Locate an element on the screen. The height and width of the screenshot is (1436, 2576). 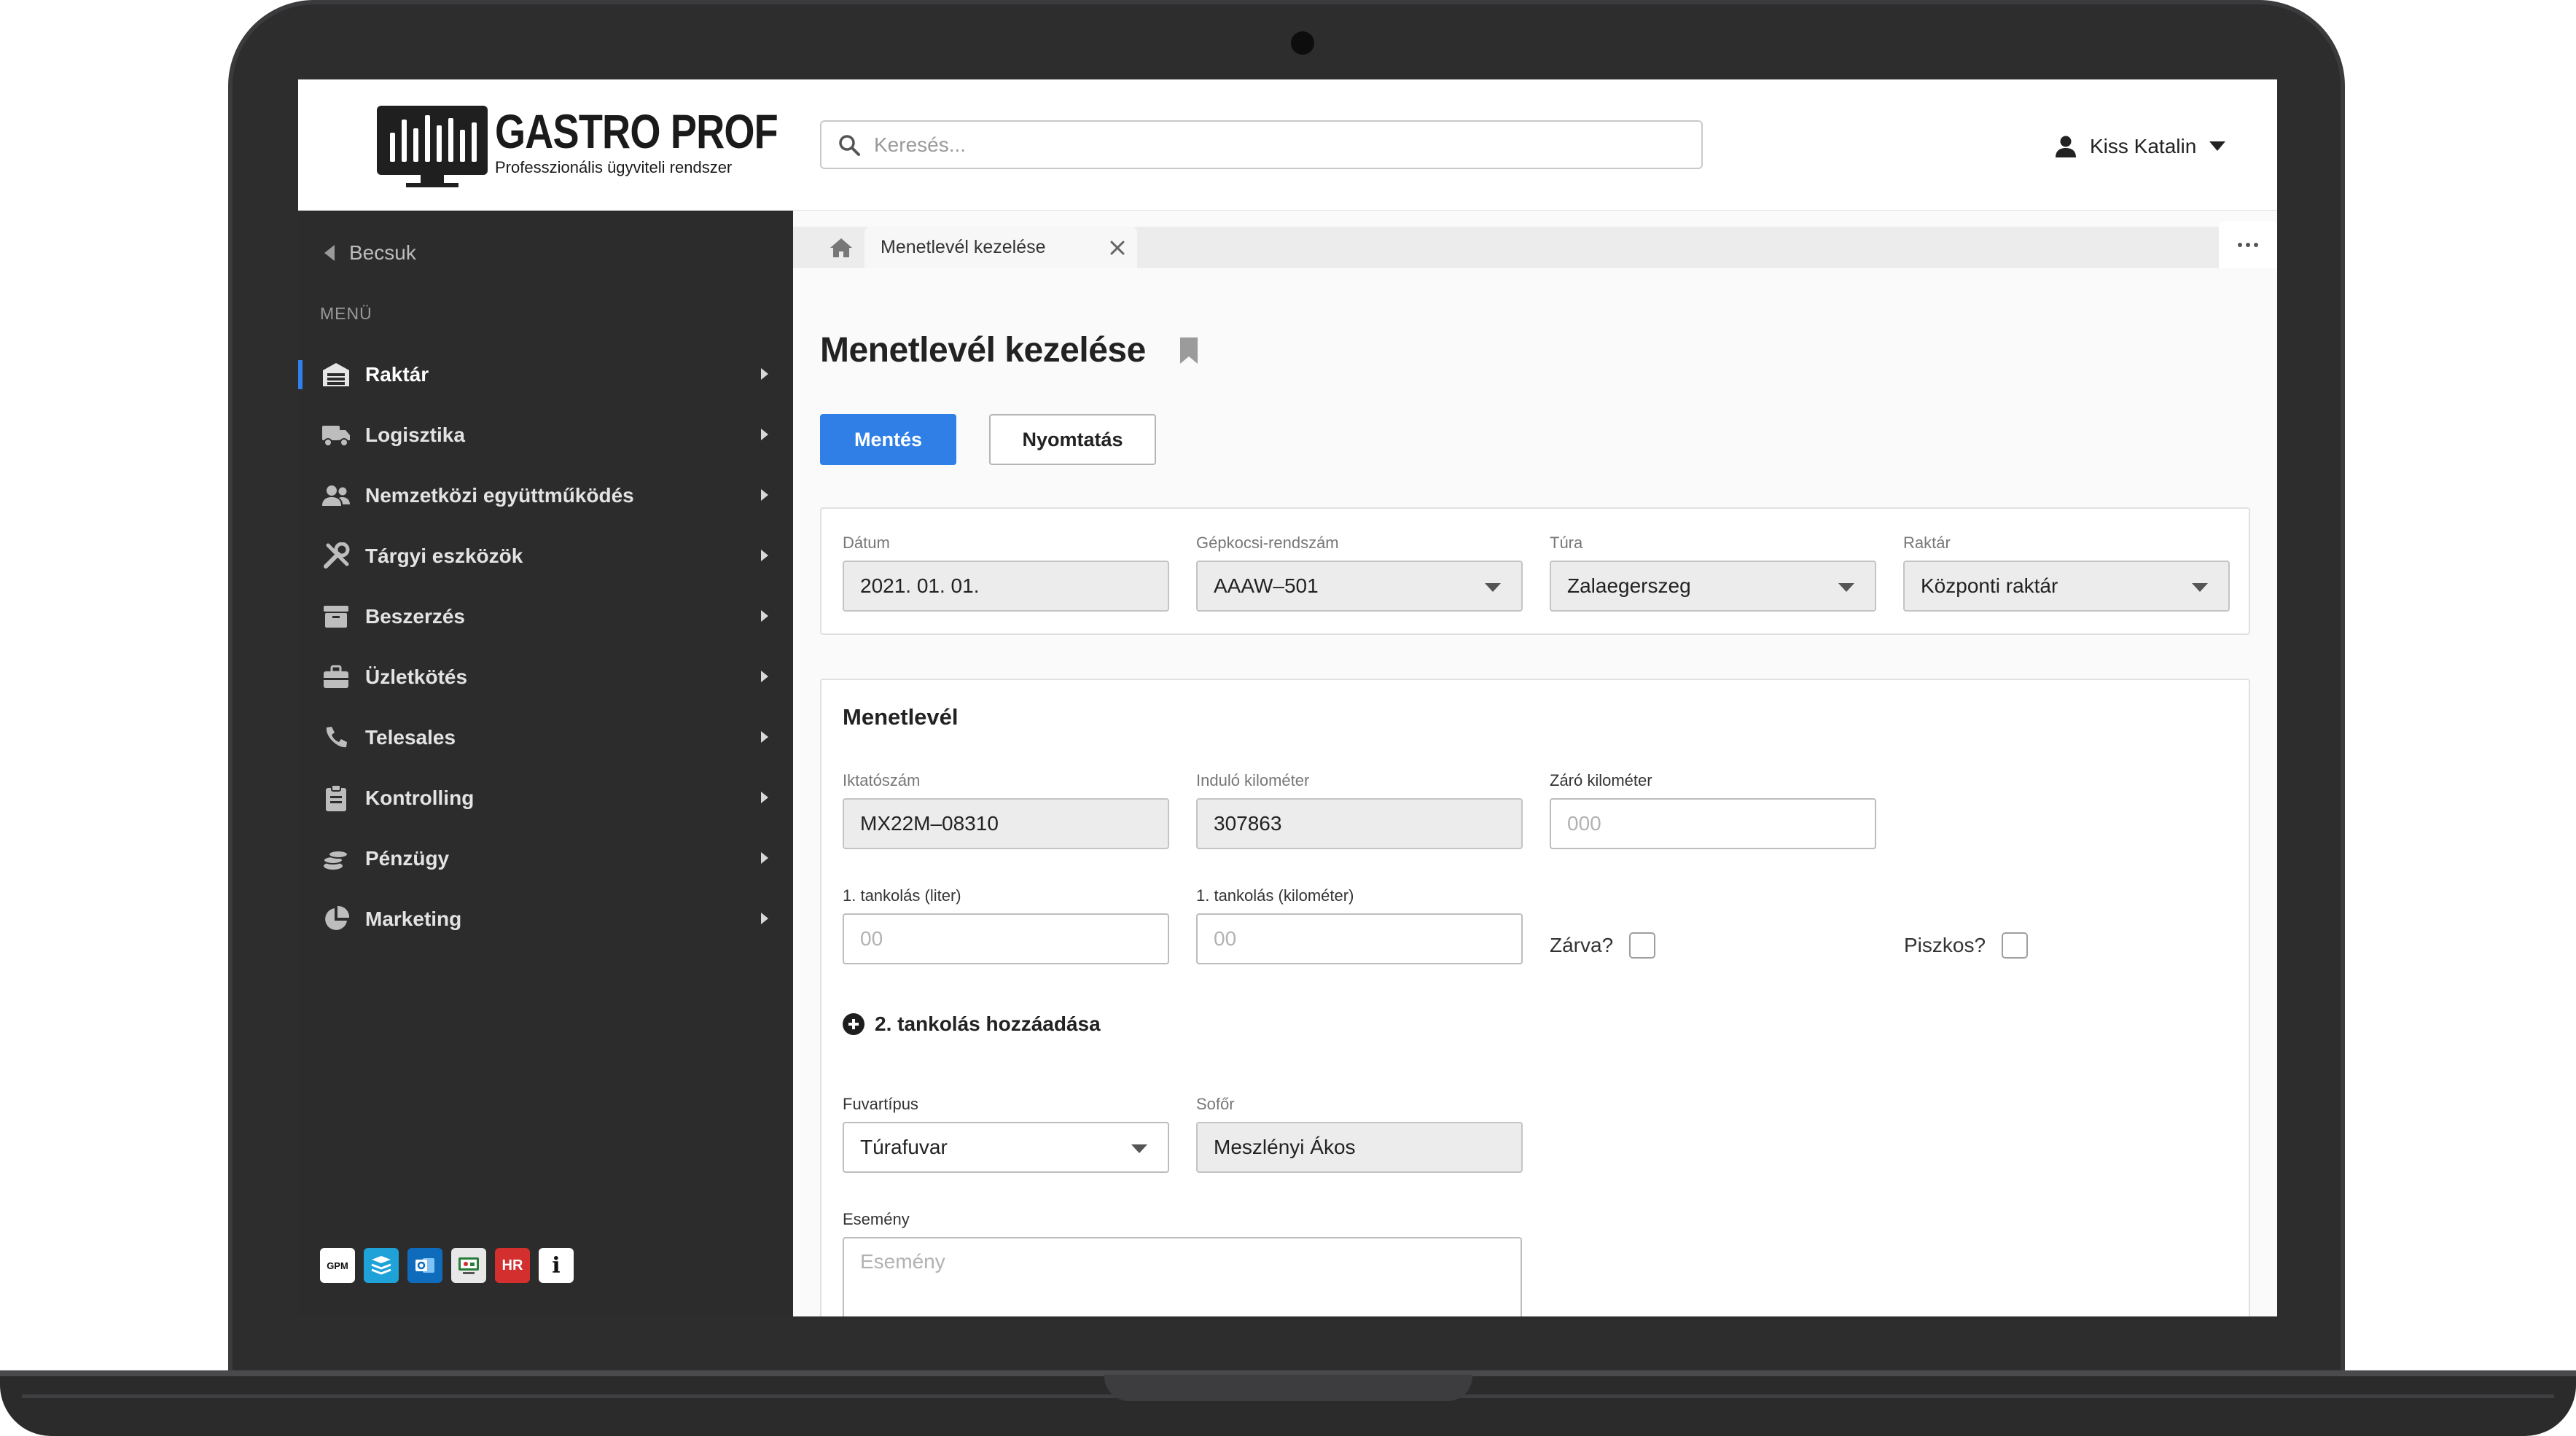
warehouse-select: Központi raktár is located at coordinates (2066, 586).